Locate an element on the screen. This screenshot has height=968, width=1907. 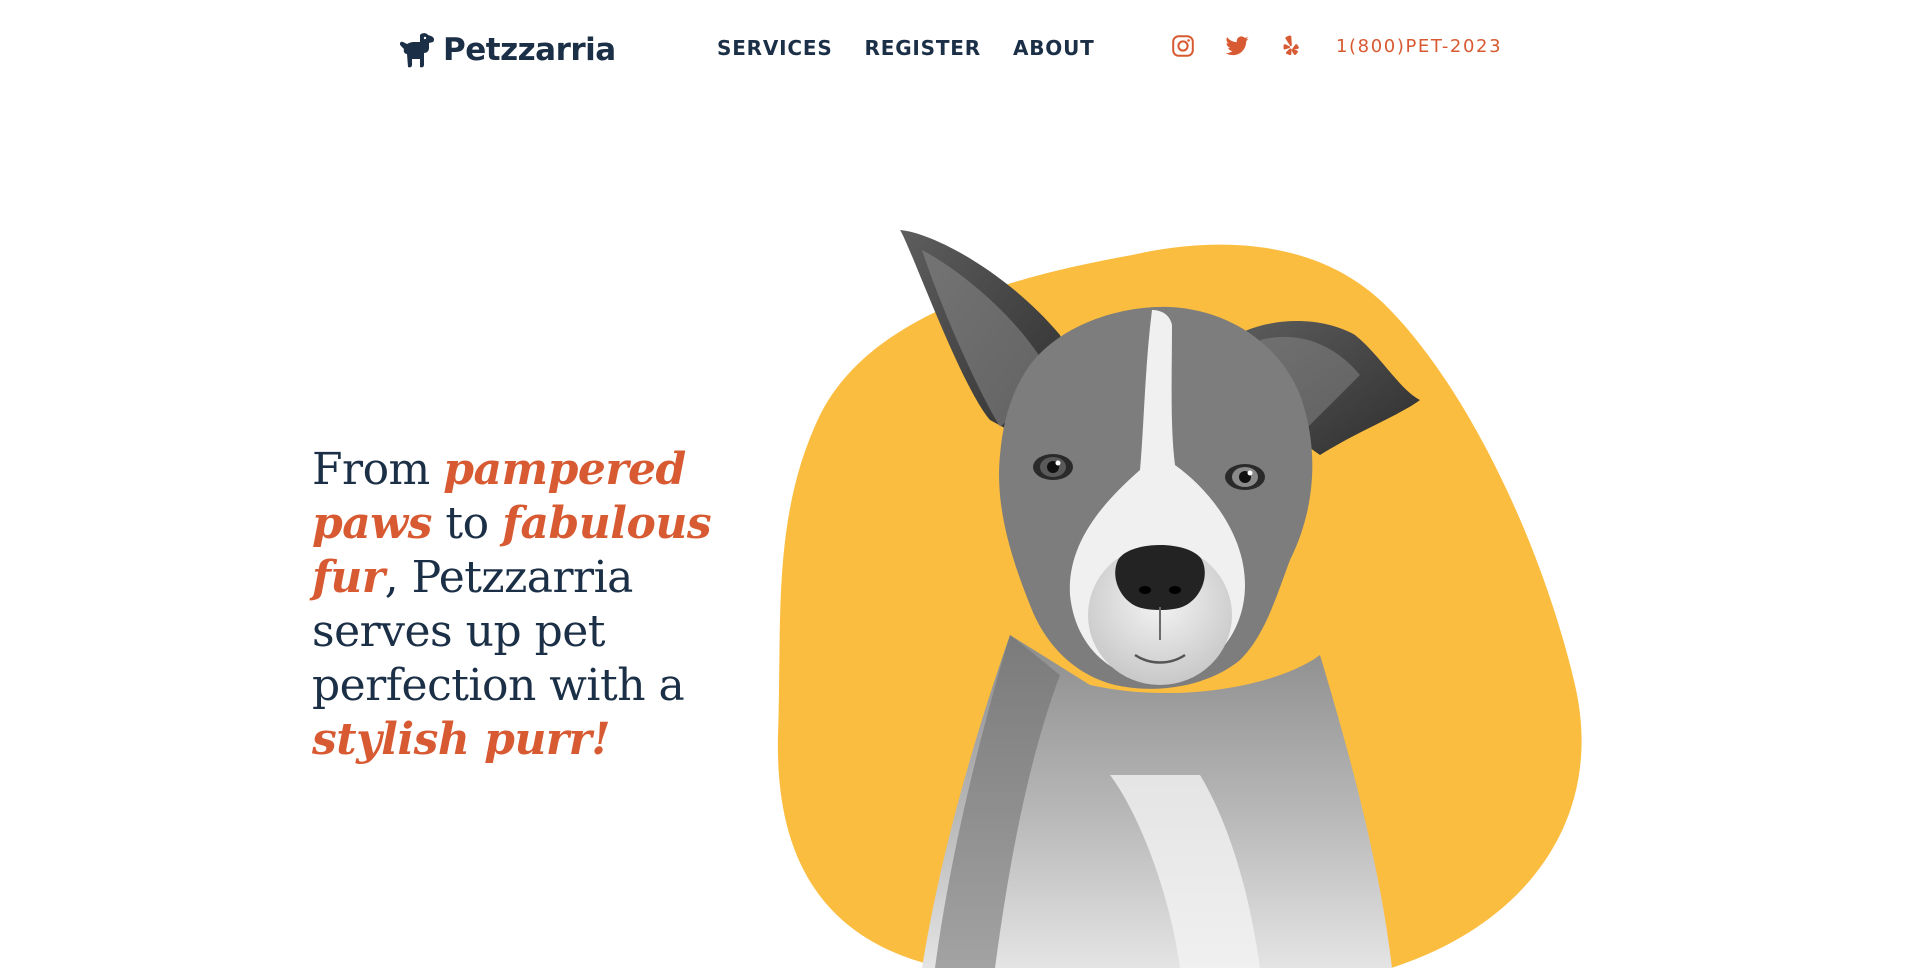
dog-icon is located at coordinates (417, 50).